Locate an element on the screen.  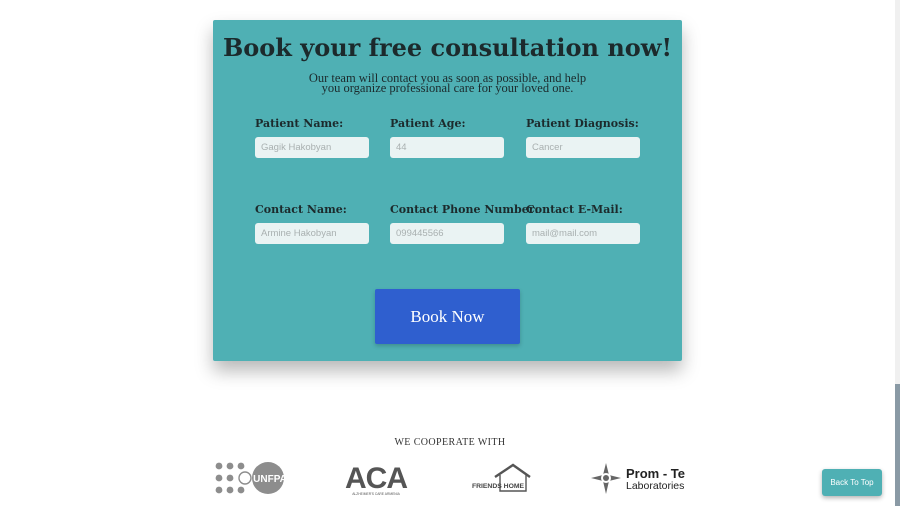
friends-home-logo: FRIENDS HOME is located at coordinates (499, 478).